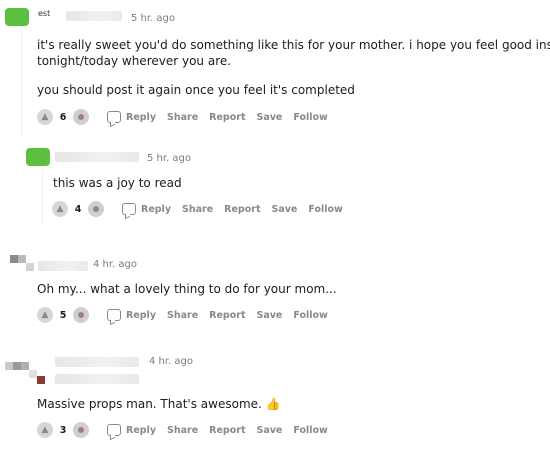 This screenshot has height=459, width=550. What do you see at coordinates (117, 183) in the screenshot?
I see `comment-text: this was a joy to read` at bounding box center [117, 183].